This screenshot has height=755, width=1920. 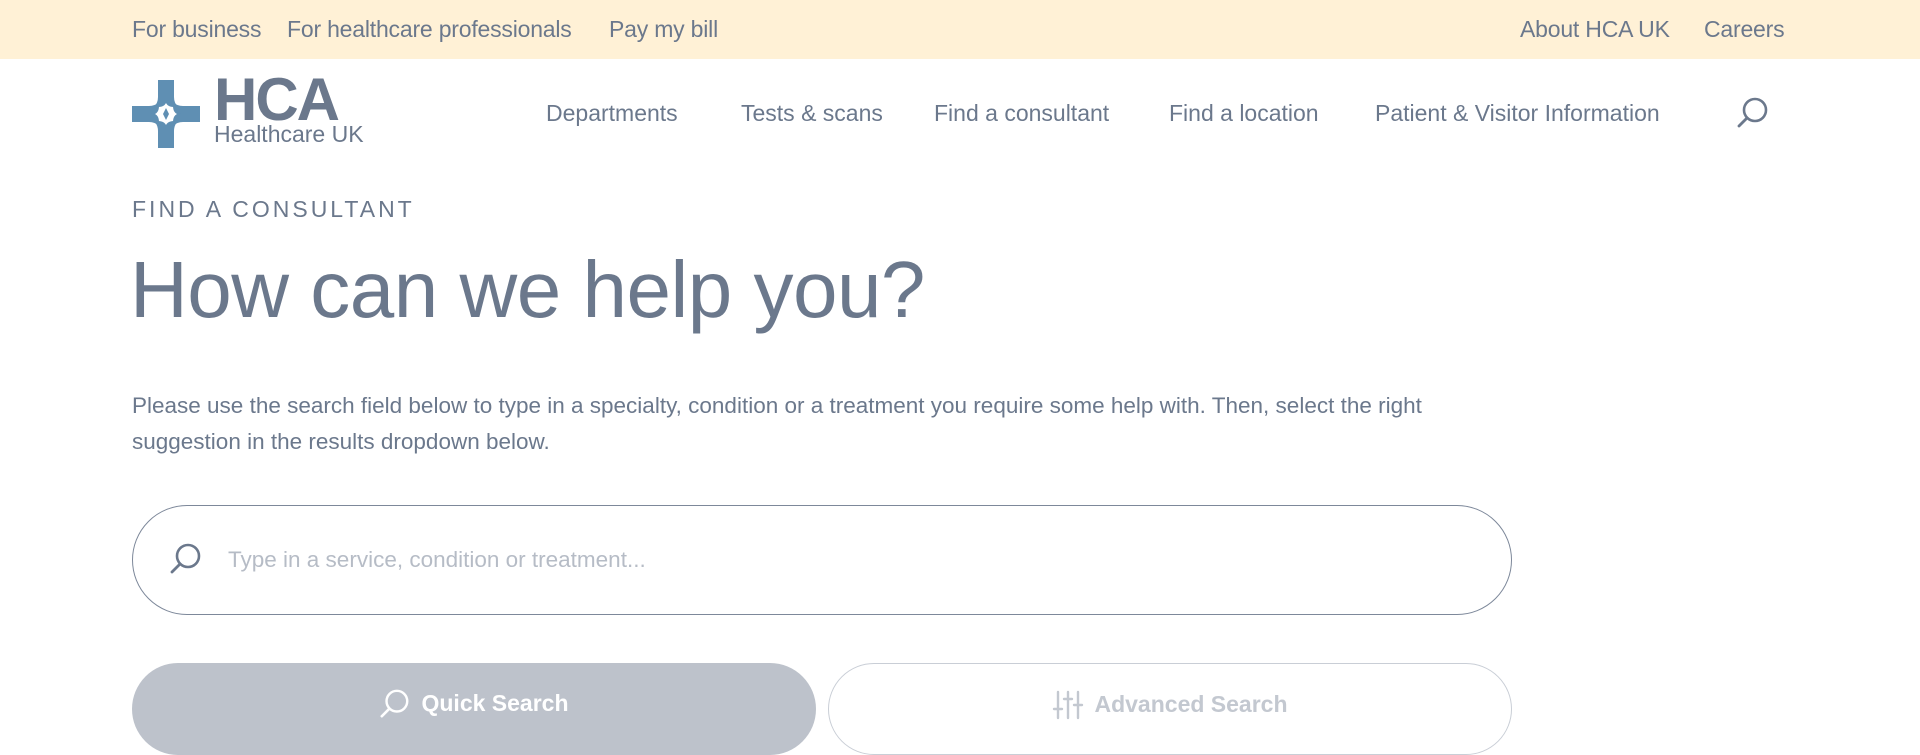 What do you see at coordinates (1595, 29) in the screenshot?
I see `about-hca-uk-link: About HCA UK` at bounding box center [1595, 29].